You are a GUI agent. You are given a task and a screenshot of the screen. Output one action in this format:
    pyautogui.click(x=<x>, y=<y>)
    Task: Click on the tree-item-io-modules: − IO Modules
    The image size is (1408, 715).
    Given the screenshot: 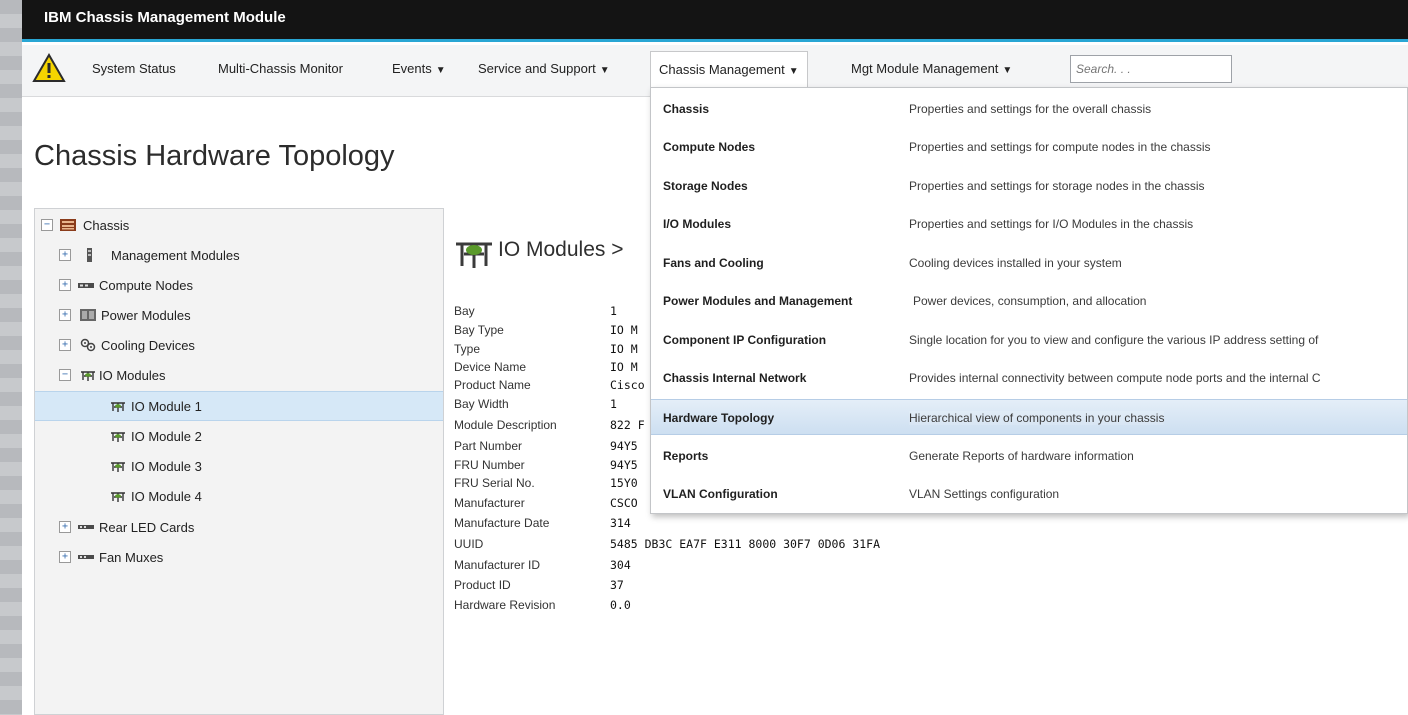 What is the action you would take?
    pyautogui.click(x=239, y=376)
    